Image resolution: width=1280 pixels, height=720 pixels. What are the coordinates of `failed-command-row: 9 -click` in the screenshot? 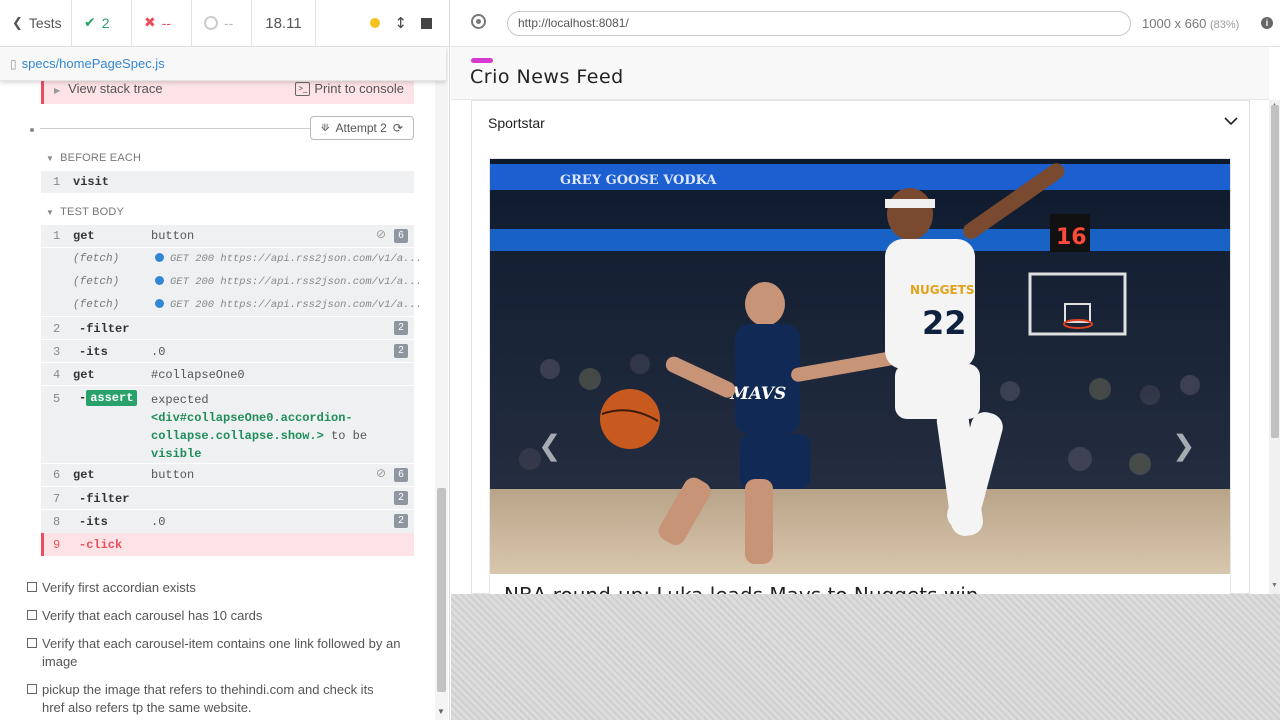 It's located at (227, 544).